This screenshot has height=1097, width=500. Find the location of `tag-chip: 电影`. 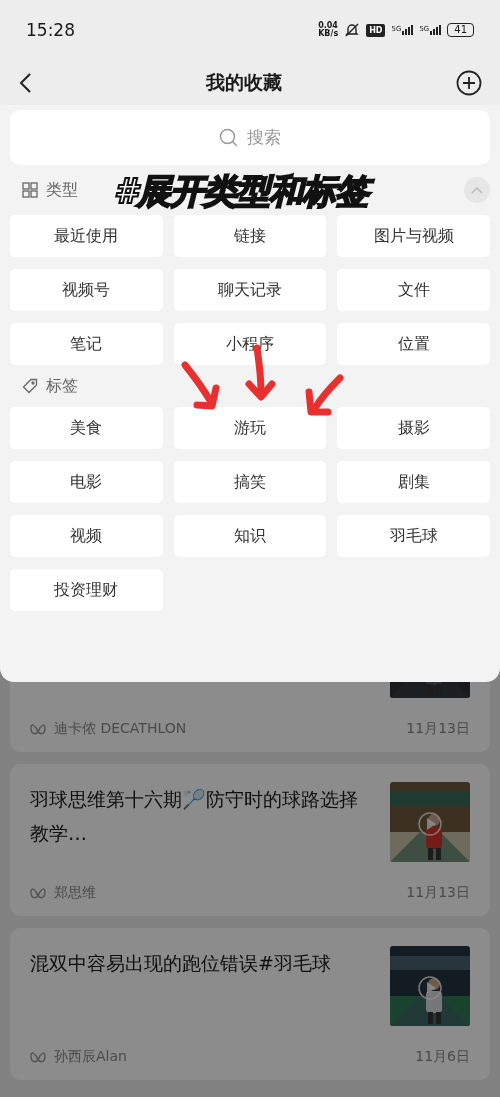

tag-chip: 电影 is located at coordinates (86, 482).